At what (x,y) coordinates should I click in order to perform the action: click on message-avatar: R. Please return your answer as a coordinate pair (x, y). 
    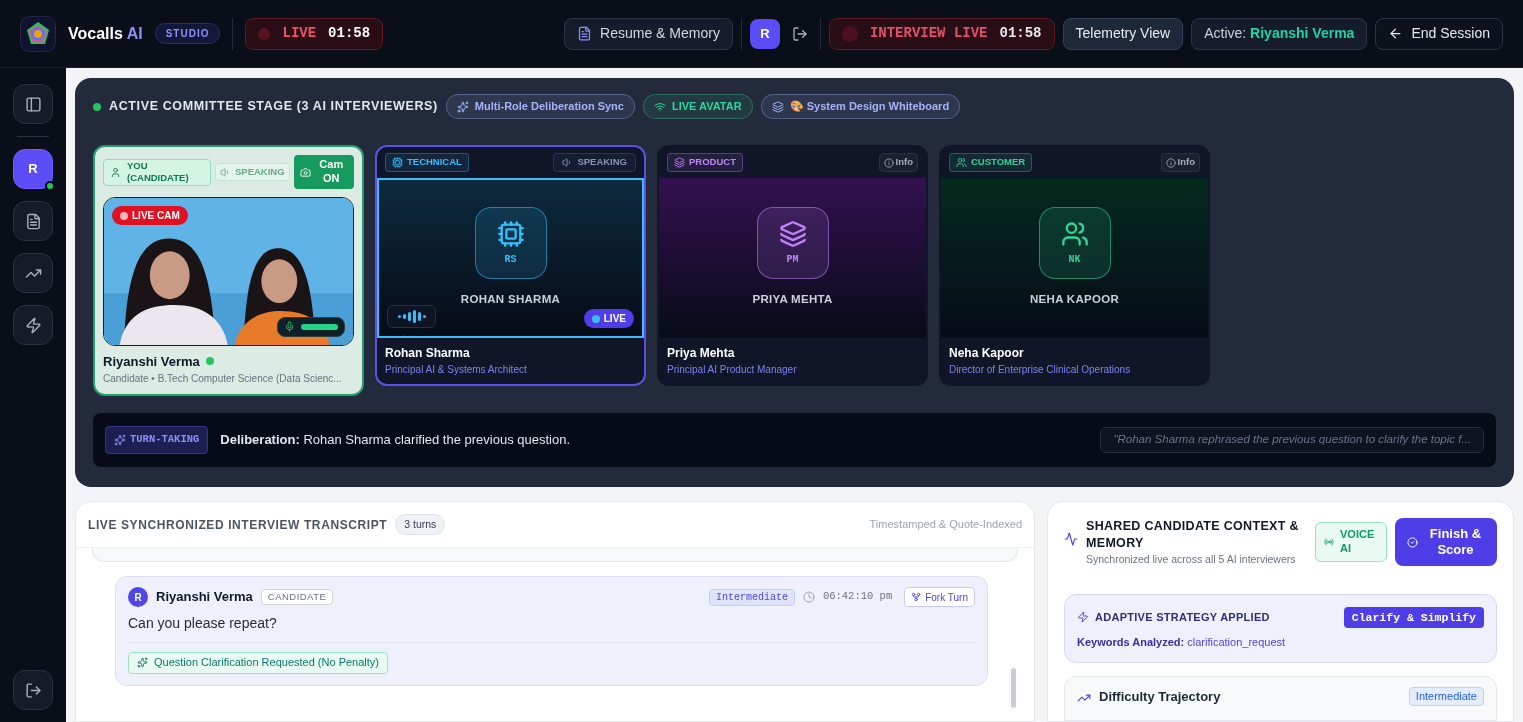
    Looking at the image, I should click on (138, 597).